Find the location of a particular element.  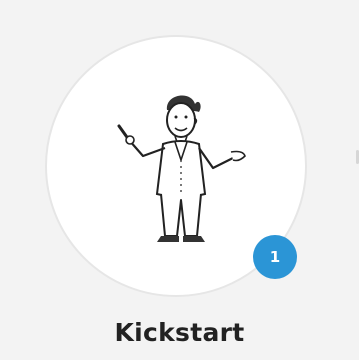

card-title: Kickstart is located at coordinates (179, 332).